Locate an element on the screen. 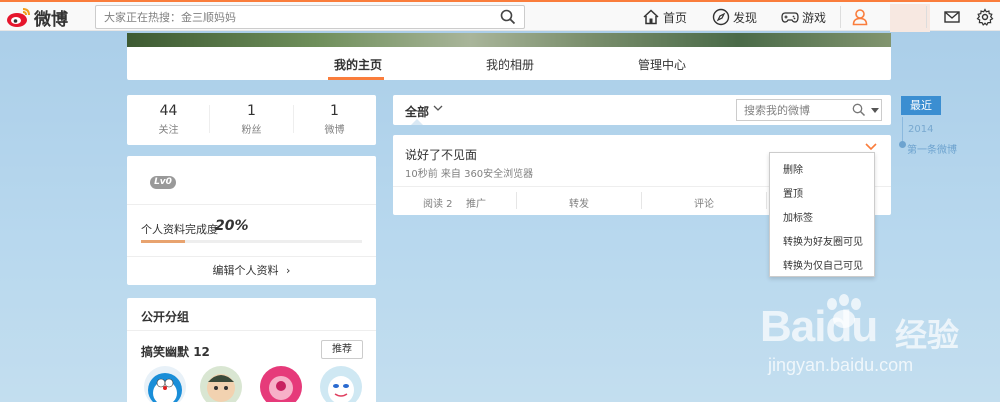 The height and width of the screenshot is (402, 1000). nav-profile is located at coordinates (861, 17).